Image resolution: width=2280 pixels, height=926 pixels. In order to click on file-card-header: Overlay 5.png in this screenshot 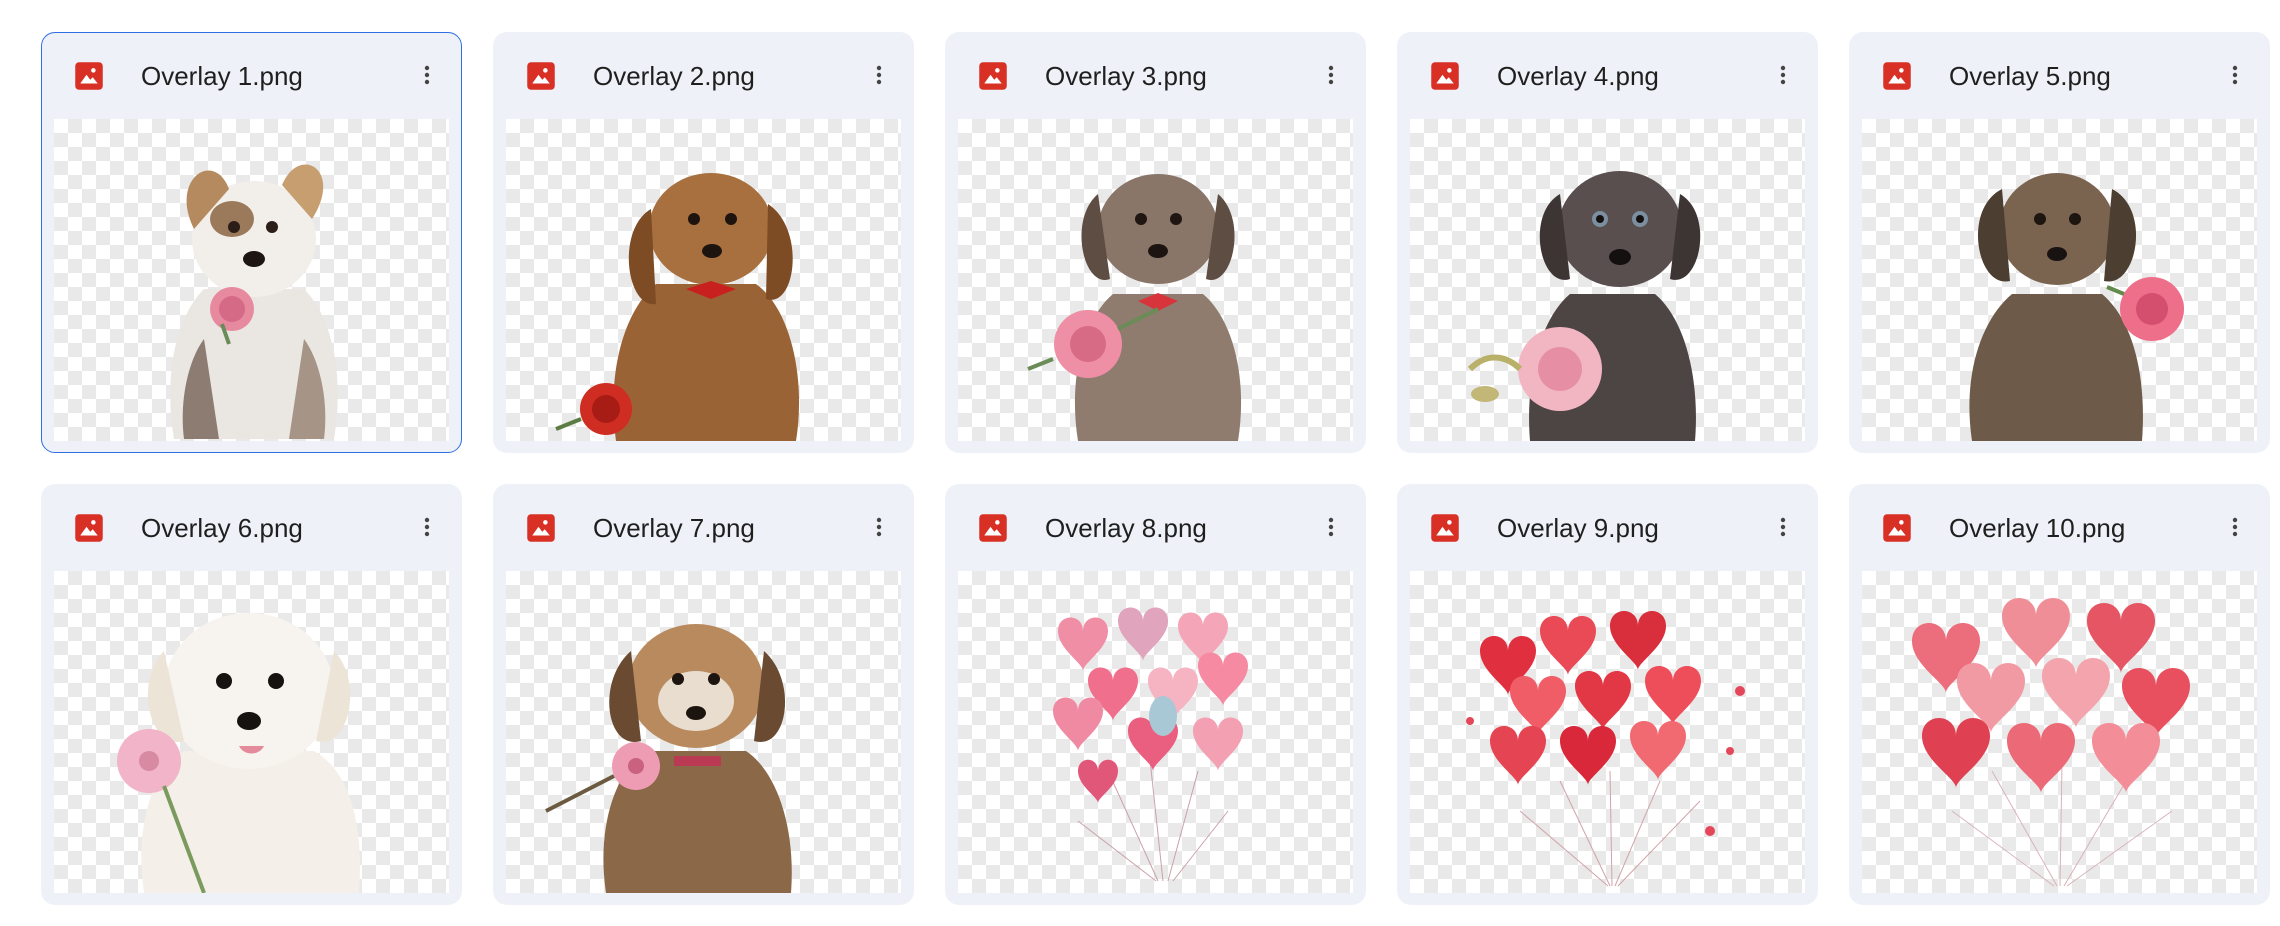, I will do `click(2059, 74)`.